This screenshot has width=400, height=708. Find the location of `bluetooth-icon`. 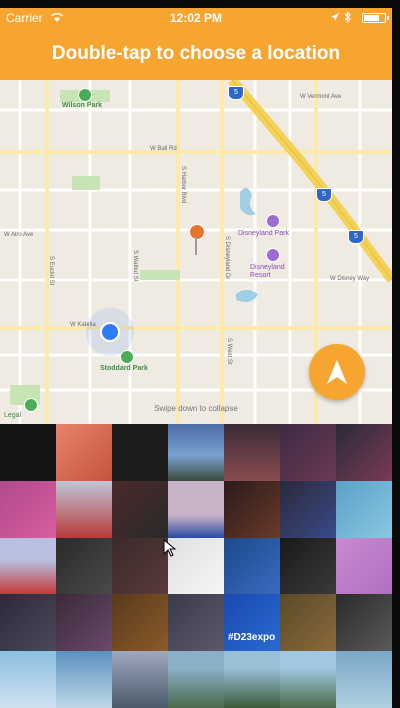

bluetooth-icon is located at coordinates (347, 17).